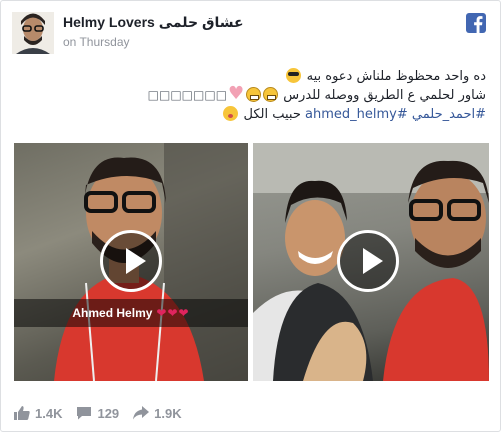 Image resolution: width=501 pixels, height=432 pixels. What do you see at coordinates (187, 95) in the screenshot?
I see `unsupported-glyphs: □□□□□□□` at bounding box center [187, 95].